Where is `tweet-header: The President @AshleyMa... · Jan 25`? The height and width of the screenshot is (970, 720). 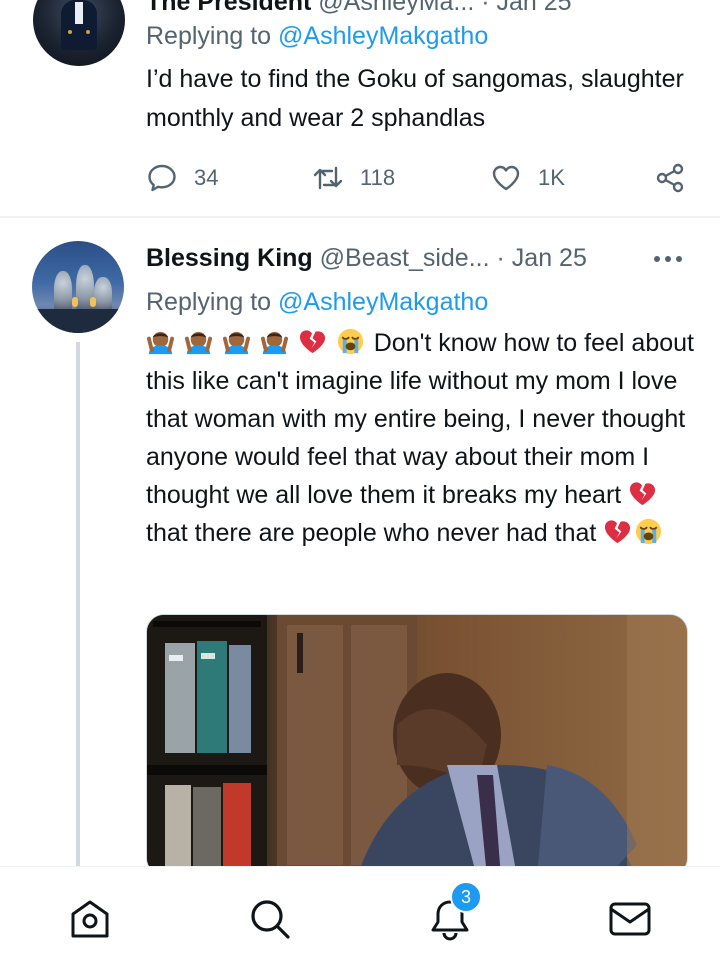 tweet-header: The President @AshleyMa... · Jan 25 is located at coordinates (359, 8).